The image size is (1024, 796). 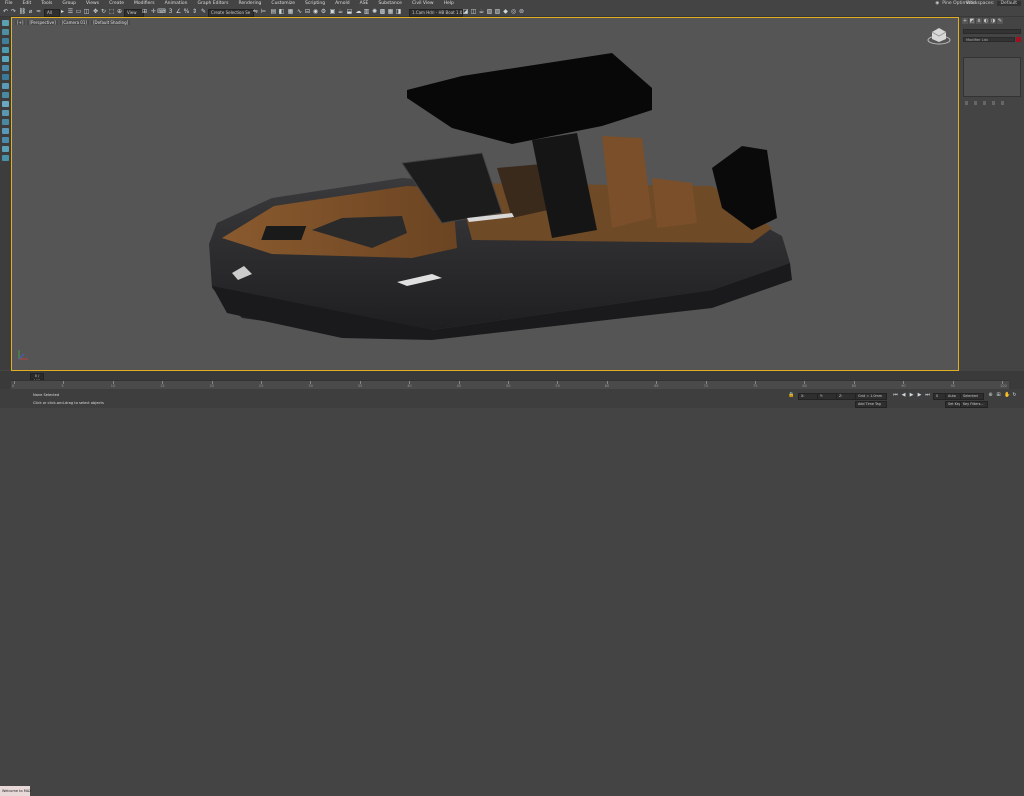 What do you see at coordinates (5, 158) in the screenshot?
I see `options-icon` at bounding box center [5, 158].